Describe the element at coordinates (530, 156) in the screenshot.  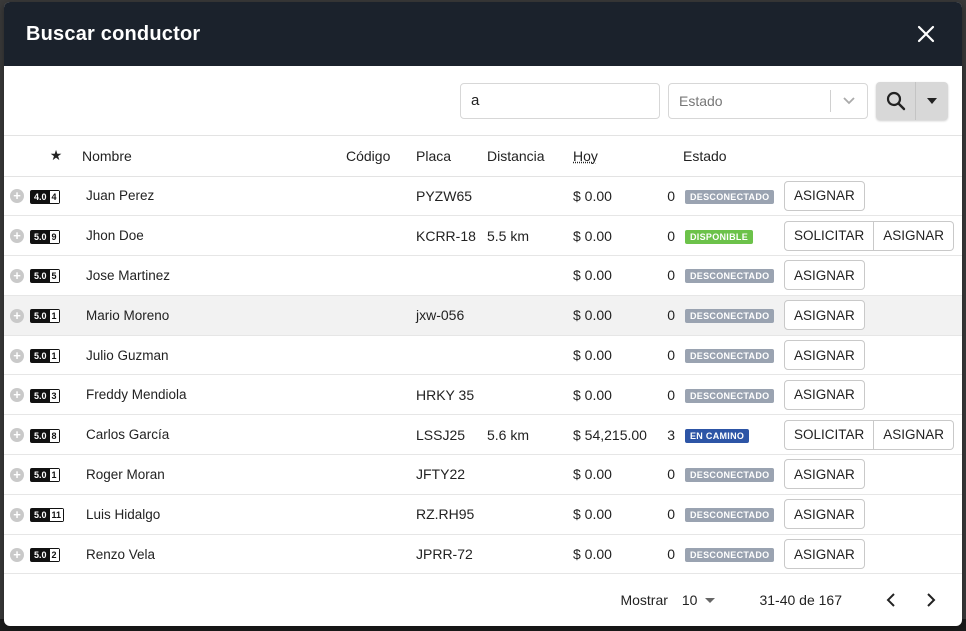
I see `header-distance: Distancia` at that location.